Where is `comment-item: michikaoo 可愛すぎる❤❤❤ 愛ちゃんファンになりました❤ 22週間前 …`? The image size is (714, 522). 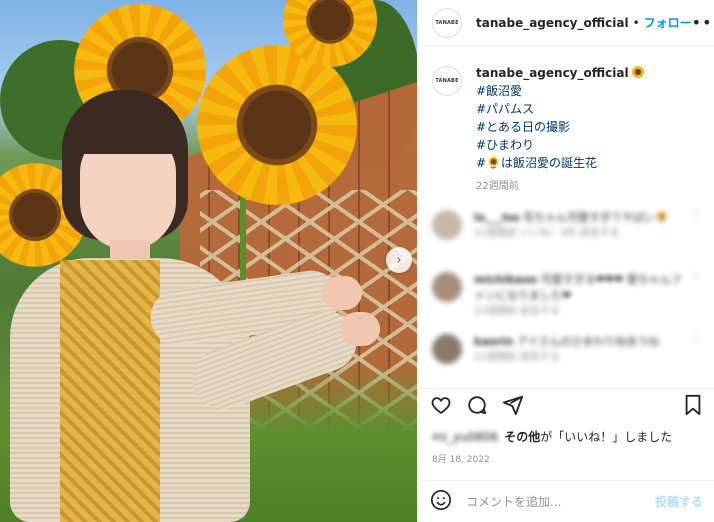
comment-item: michikaoo 可愛すぎる❤❤❤ 愛ちゃんファンになりました❤ 22週間前 … is located at coordinates (566, 296).